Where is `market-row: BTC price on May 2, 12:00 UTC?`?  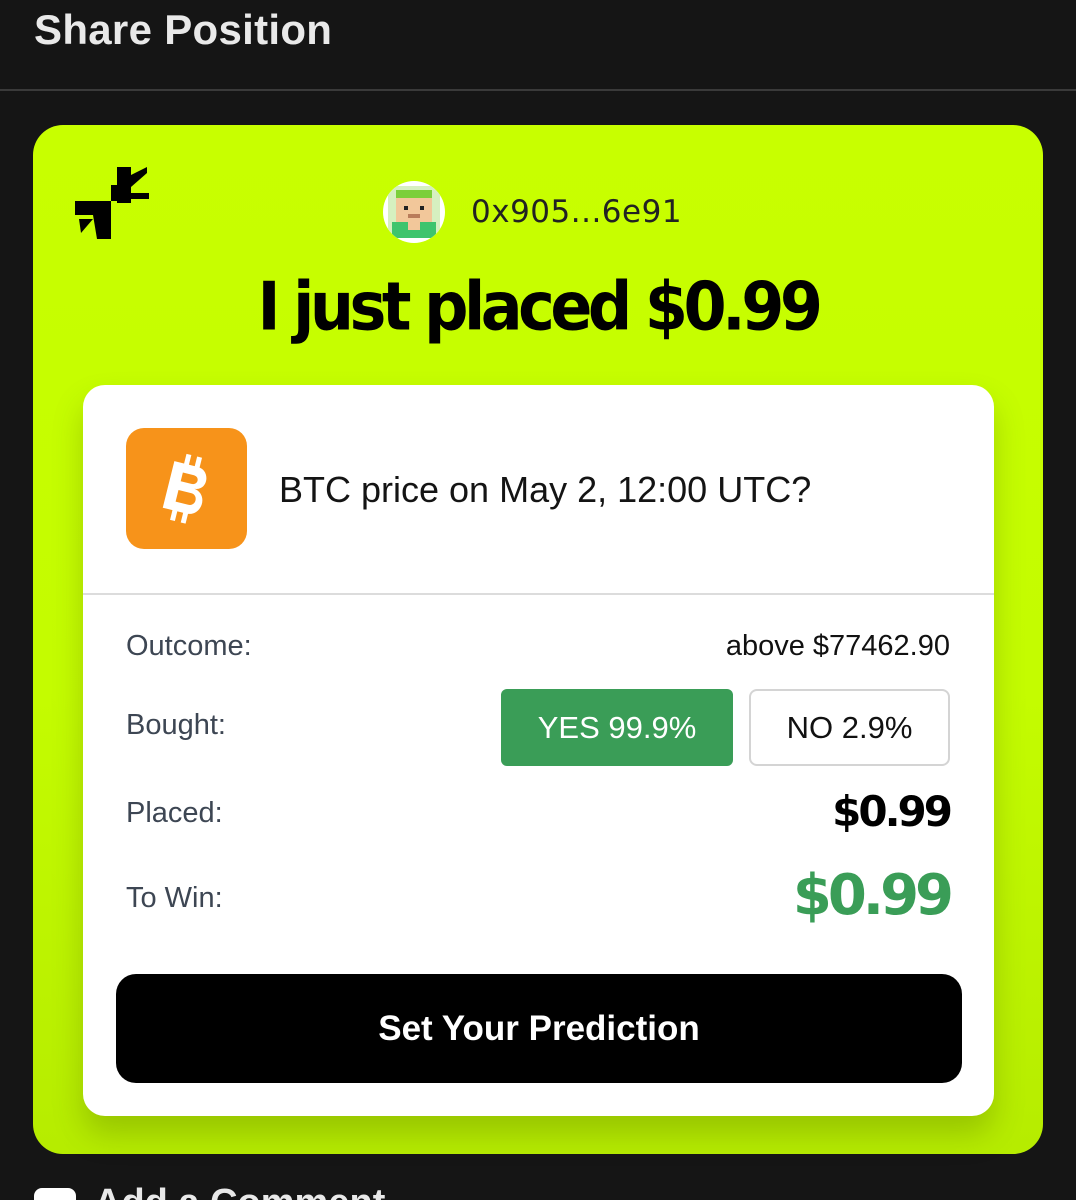 market-row: BTC price on May 2, 12:00 UTC? is located at coordinates (538, 490).